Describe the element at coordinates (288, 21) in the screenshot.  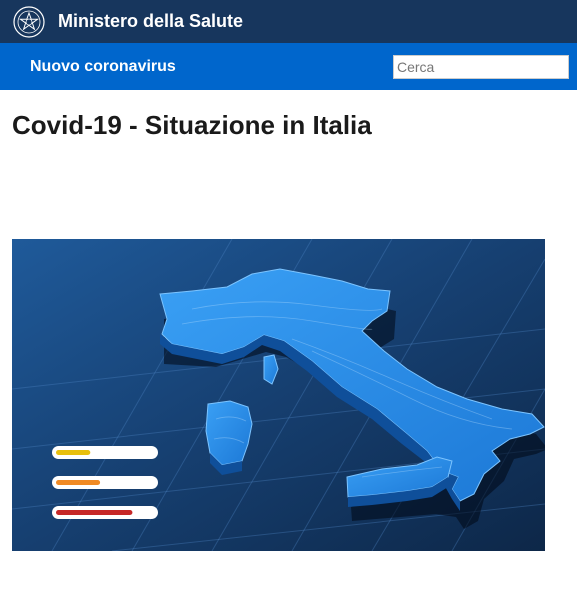
I see `top-header: Ministero della Salute` at that location.